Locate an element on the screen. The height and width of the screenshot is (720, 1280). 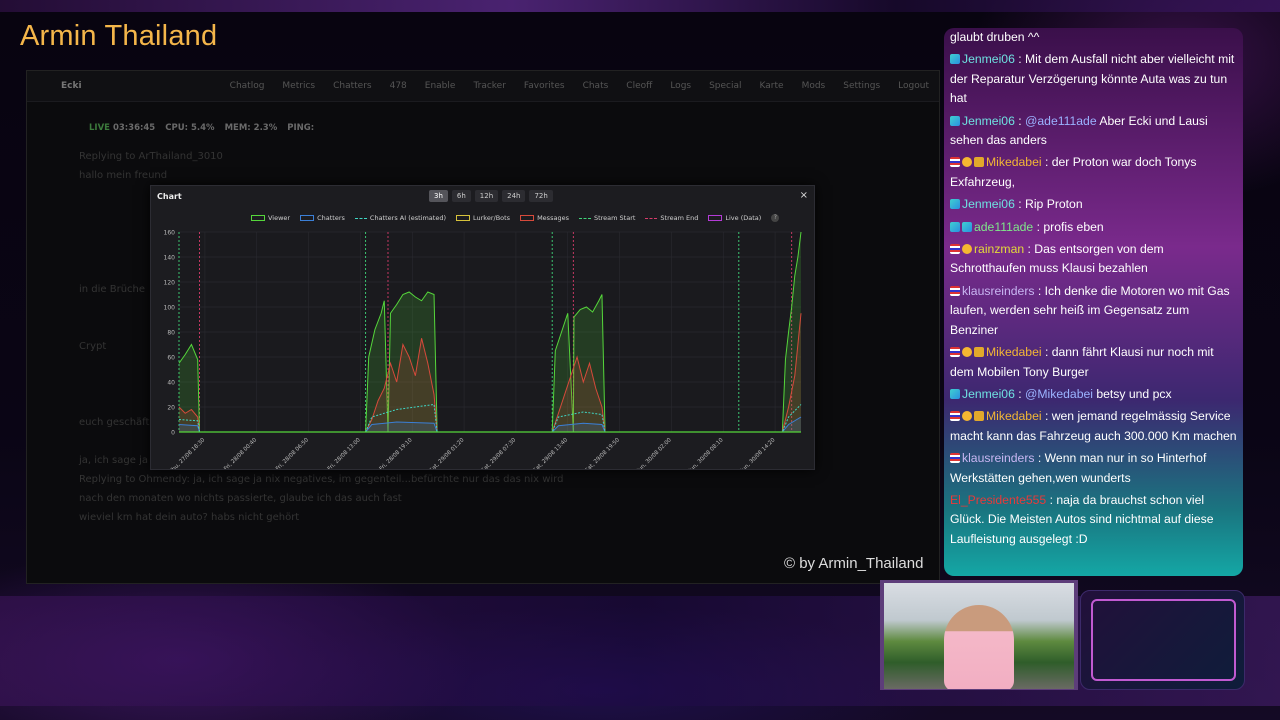
y-tick-label: 60 is located at coordinates (171, 358).